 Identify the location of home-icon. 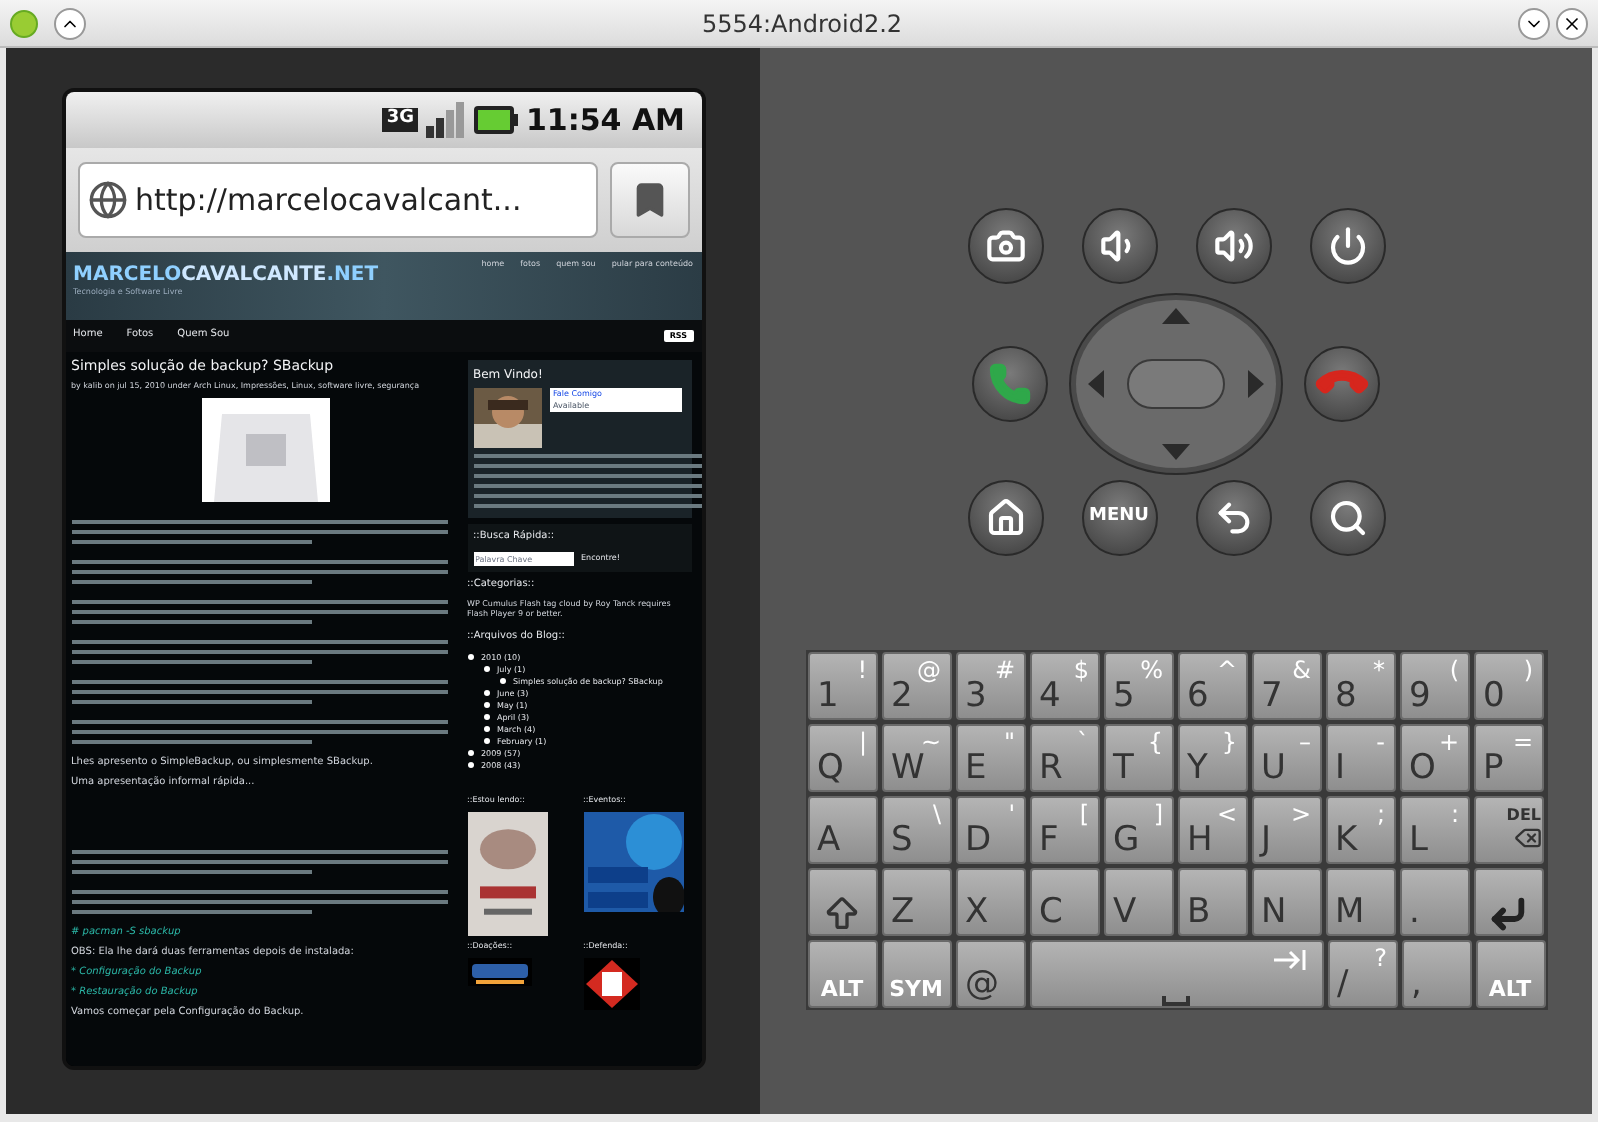
(1005, 518).